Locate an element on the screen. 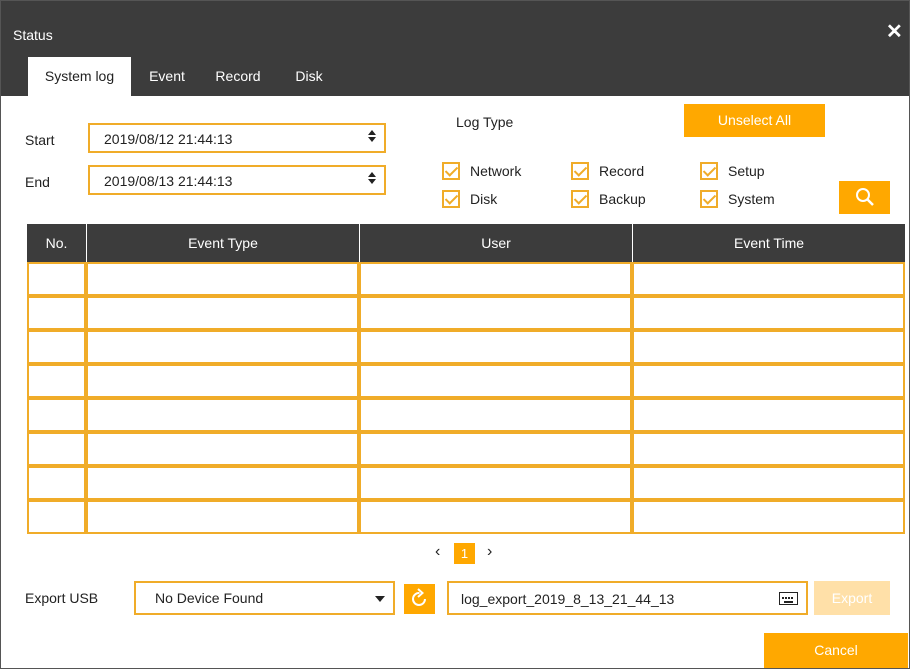 The height and width of the screenshot is (669, 910). start-spinner is located at coordinates (372, 138).